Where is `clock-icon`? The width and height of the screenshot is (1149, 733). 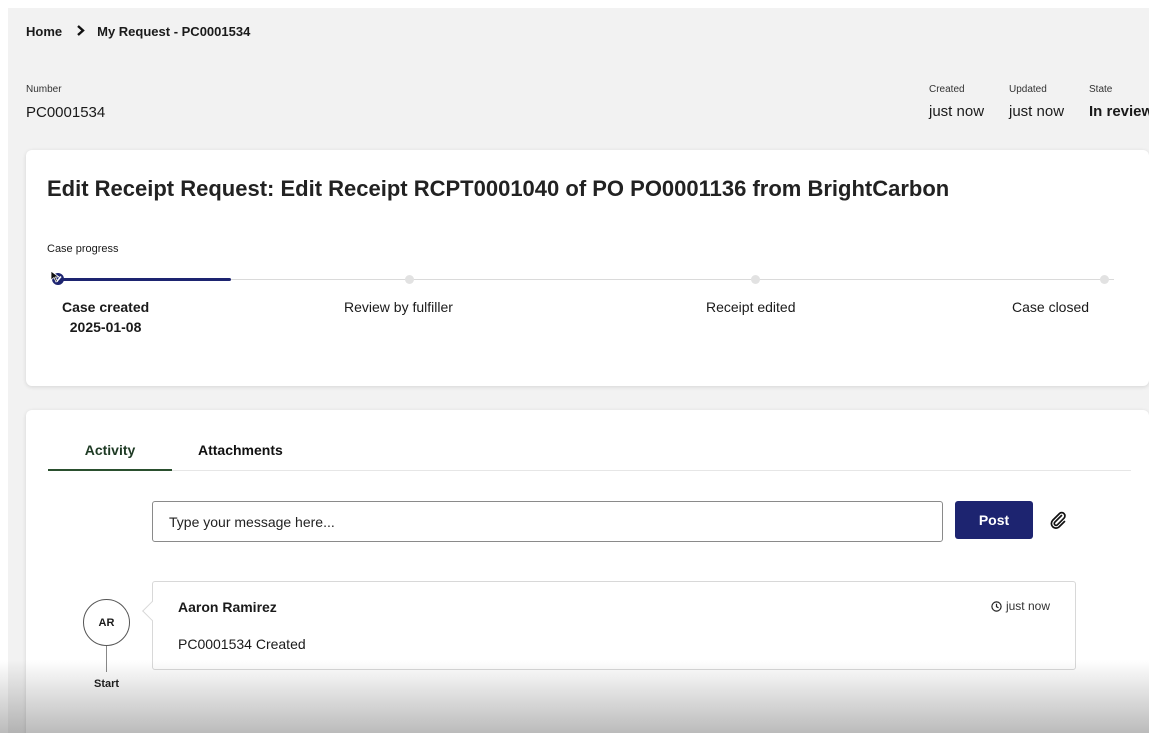
clock-icon is located at coordinates (996, 606).